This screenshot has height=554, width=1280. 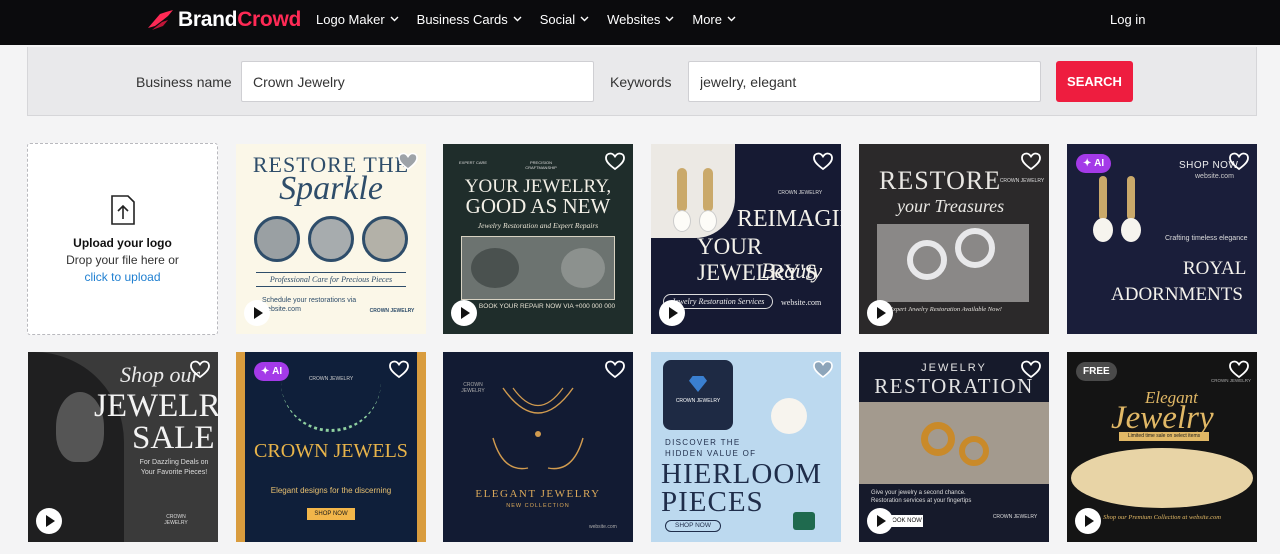 What do you see at coordinates (641, 82) in the screenshot?
I see `keywords-label: Keywords` at bounding box center [641, 82].